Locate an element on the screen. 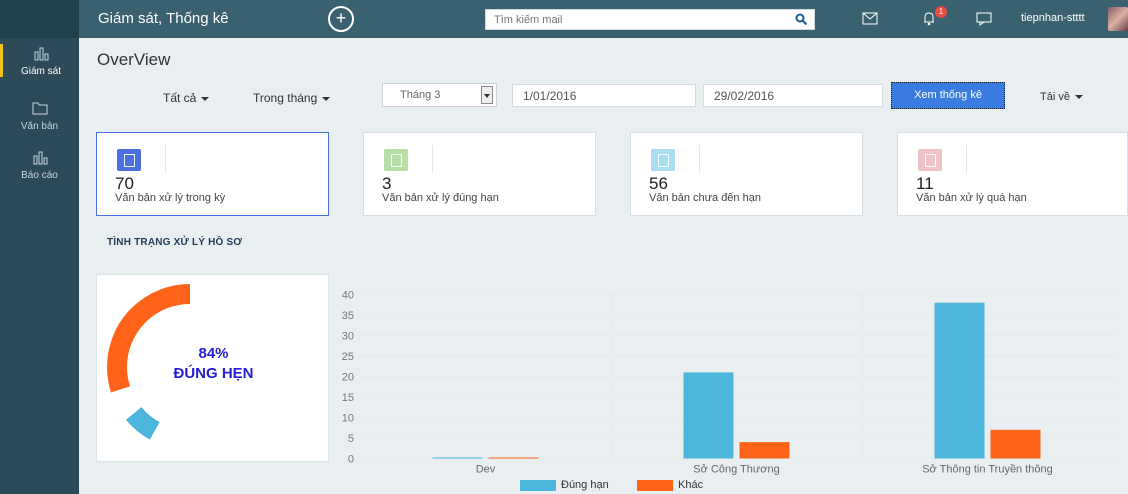 This screenshot has width=1128, height=494. sidebar-item-bao-cao: Báo cáo is located at coordinates (39, 164).